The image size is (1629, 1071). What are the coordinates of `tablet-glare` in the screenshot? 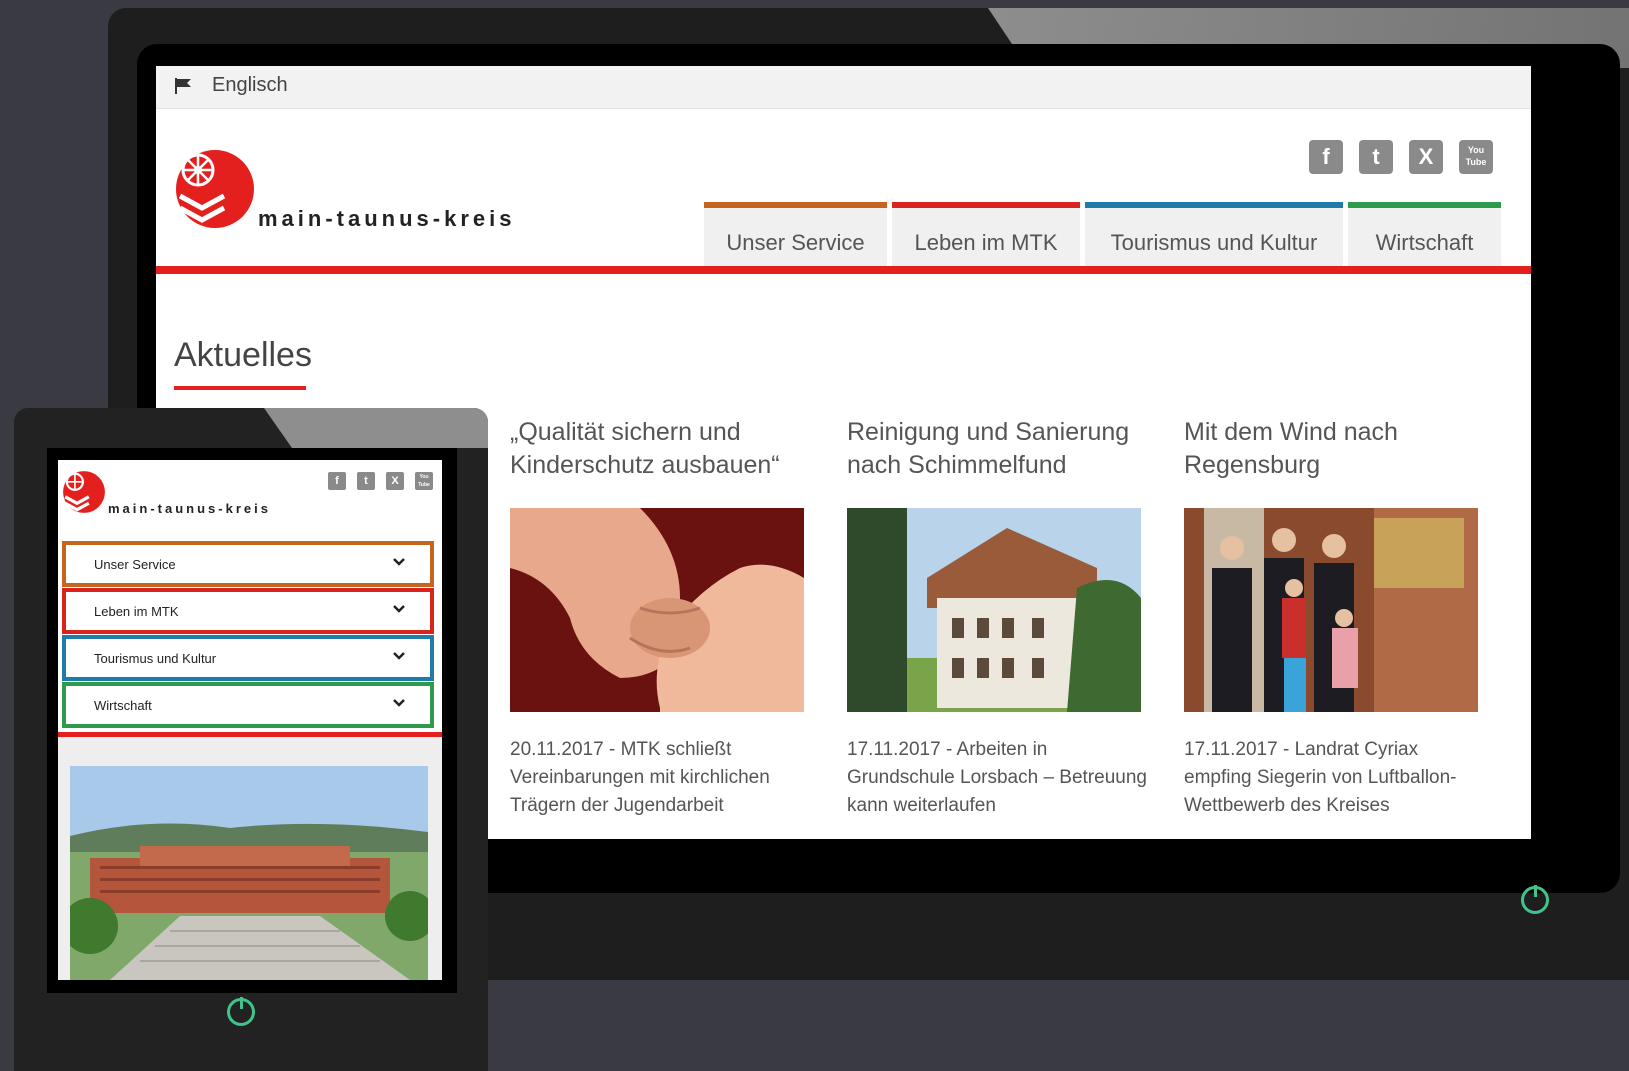 It's located at (376, 428).